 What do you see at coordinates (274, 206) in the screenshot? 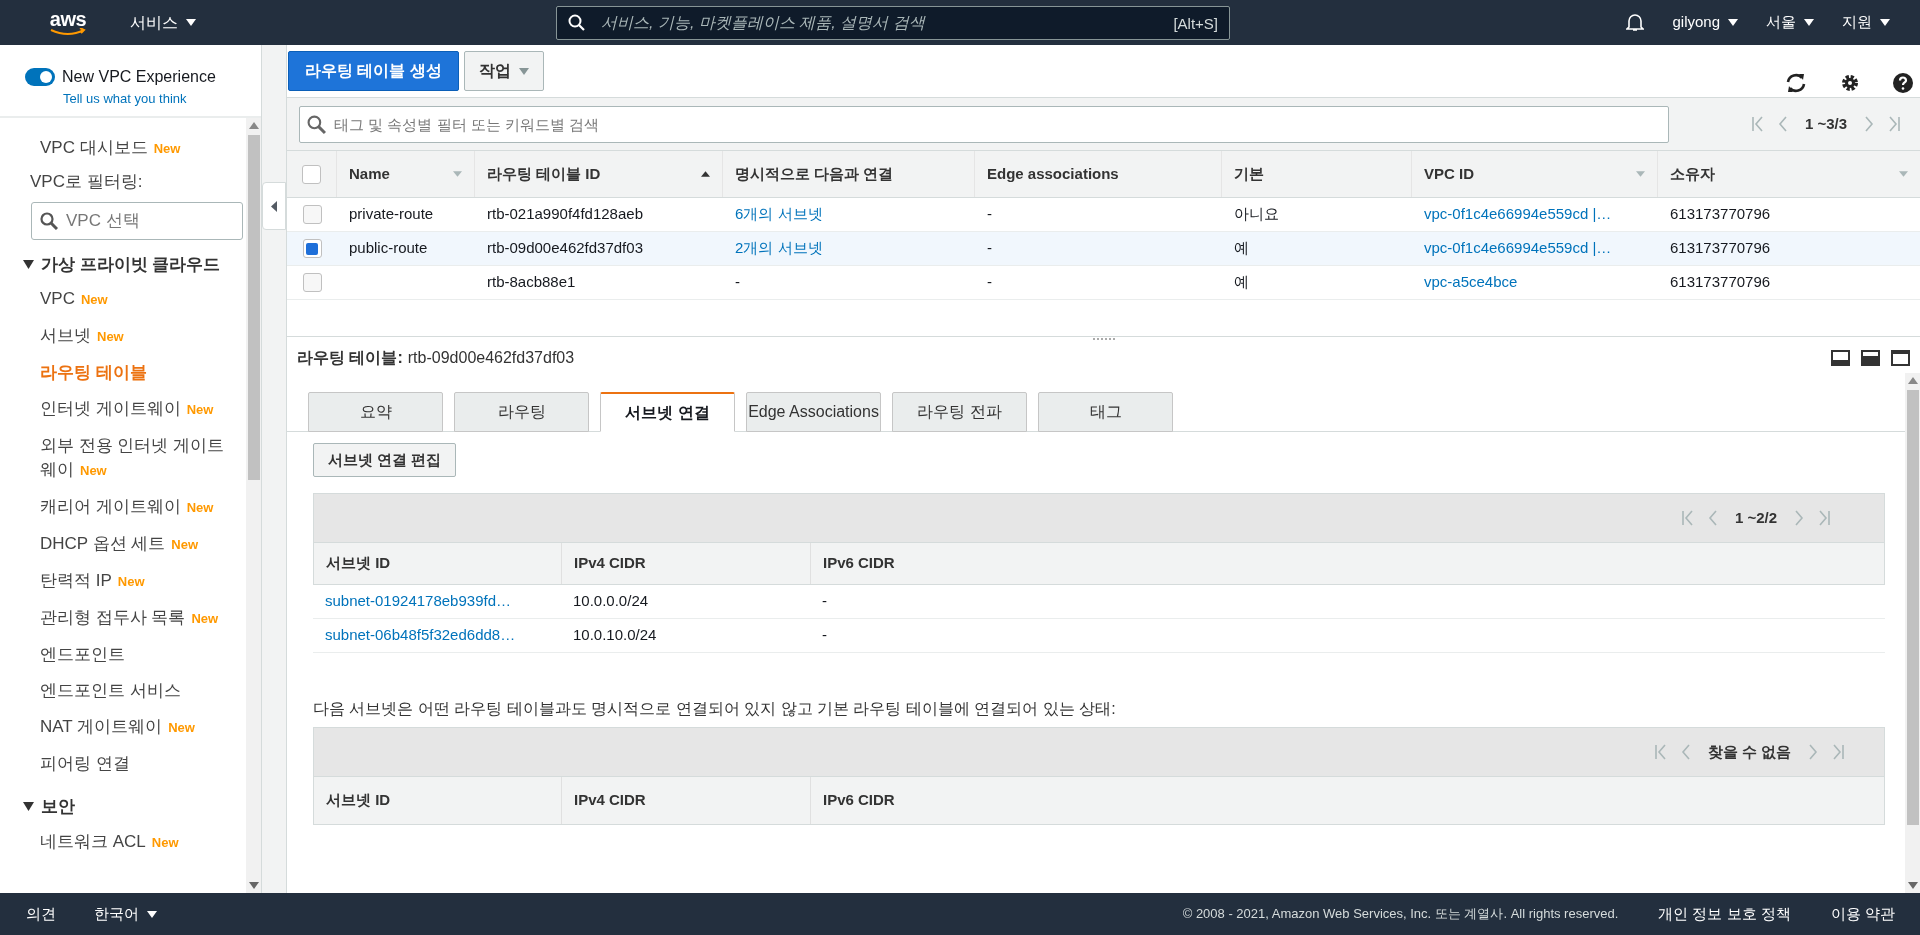
I see `collapse-sidebar-button` at bounding box center [274, 206].